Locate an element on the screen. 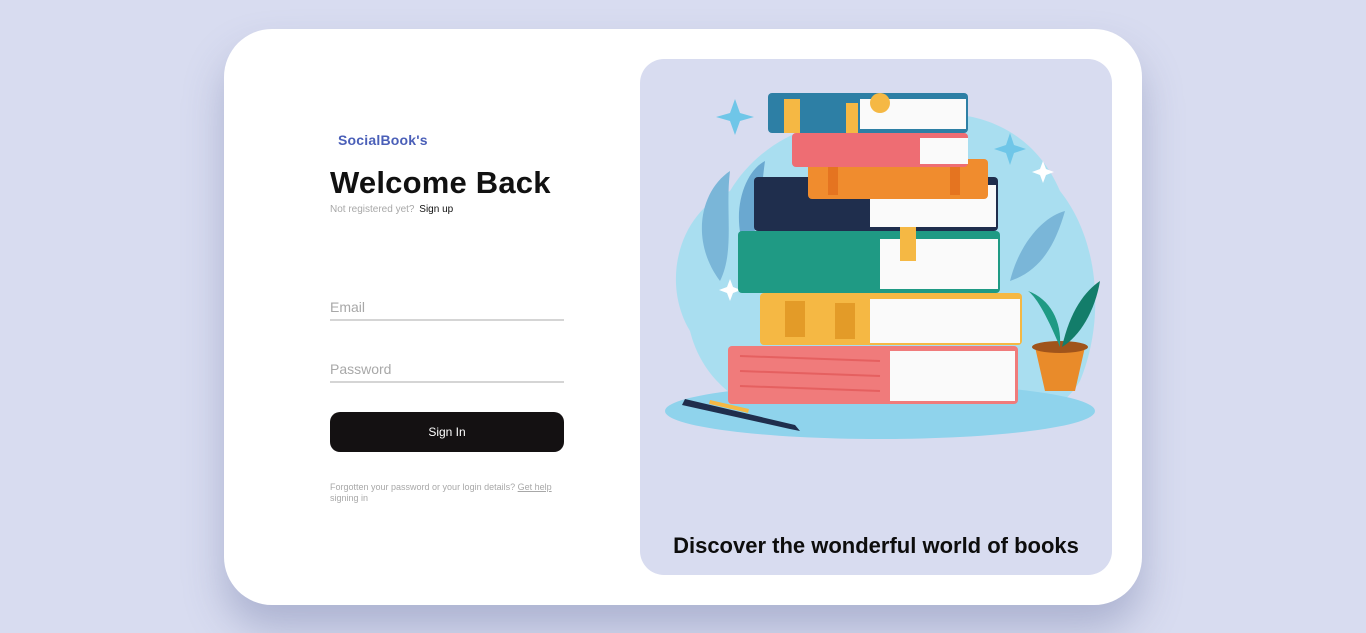 This screenshot has height=633, width=1366. help-suffix: signing in is located at coordinates (349, 498).